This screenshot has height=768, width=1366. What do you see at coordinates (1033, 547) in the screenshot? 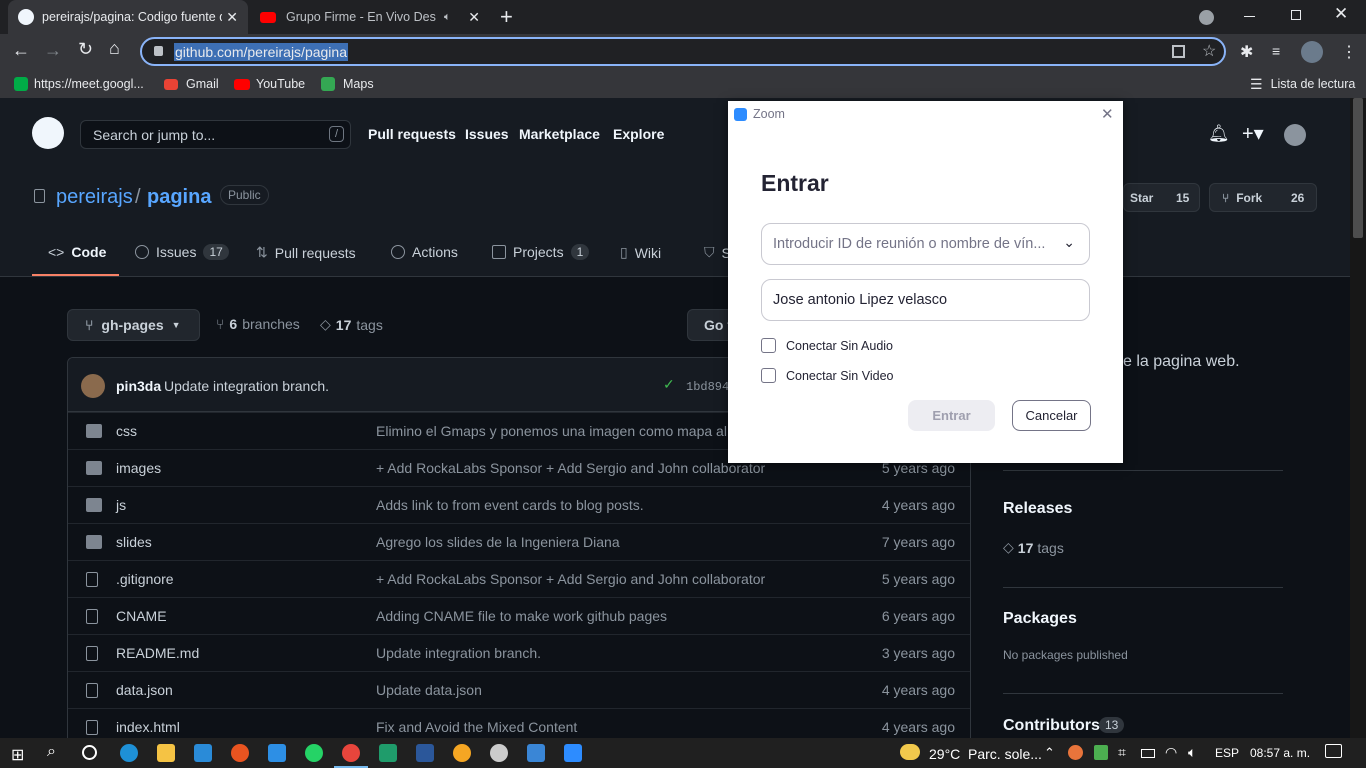
I see `releases-tags-link: ◇ 17 tags` at bounding box center [1033, 547].